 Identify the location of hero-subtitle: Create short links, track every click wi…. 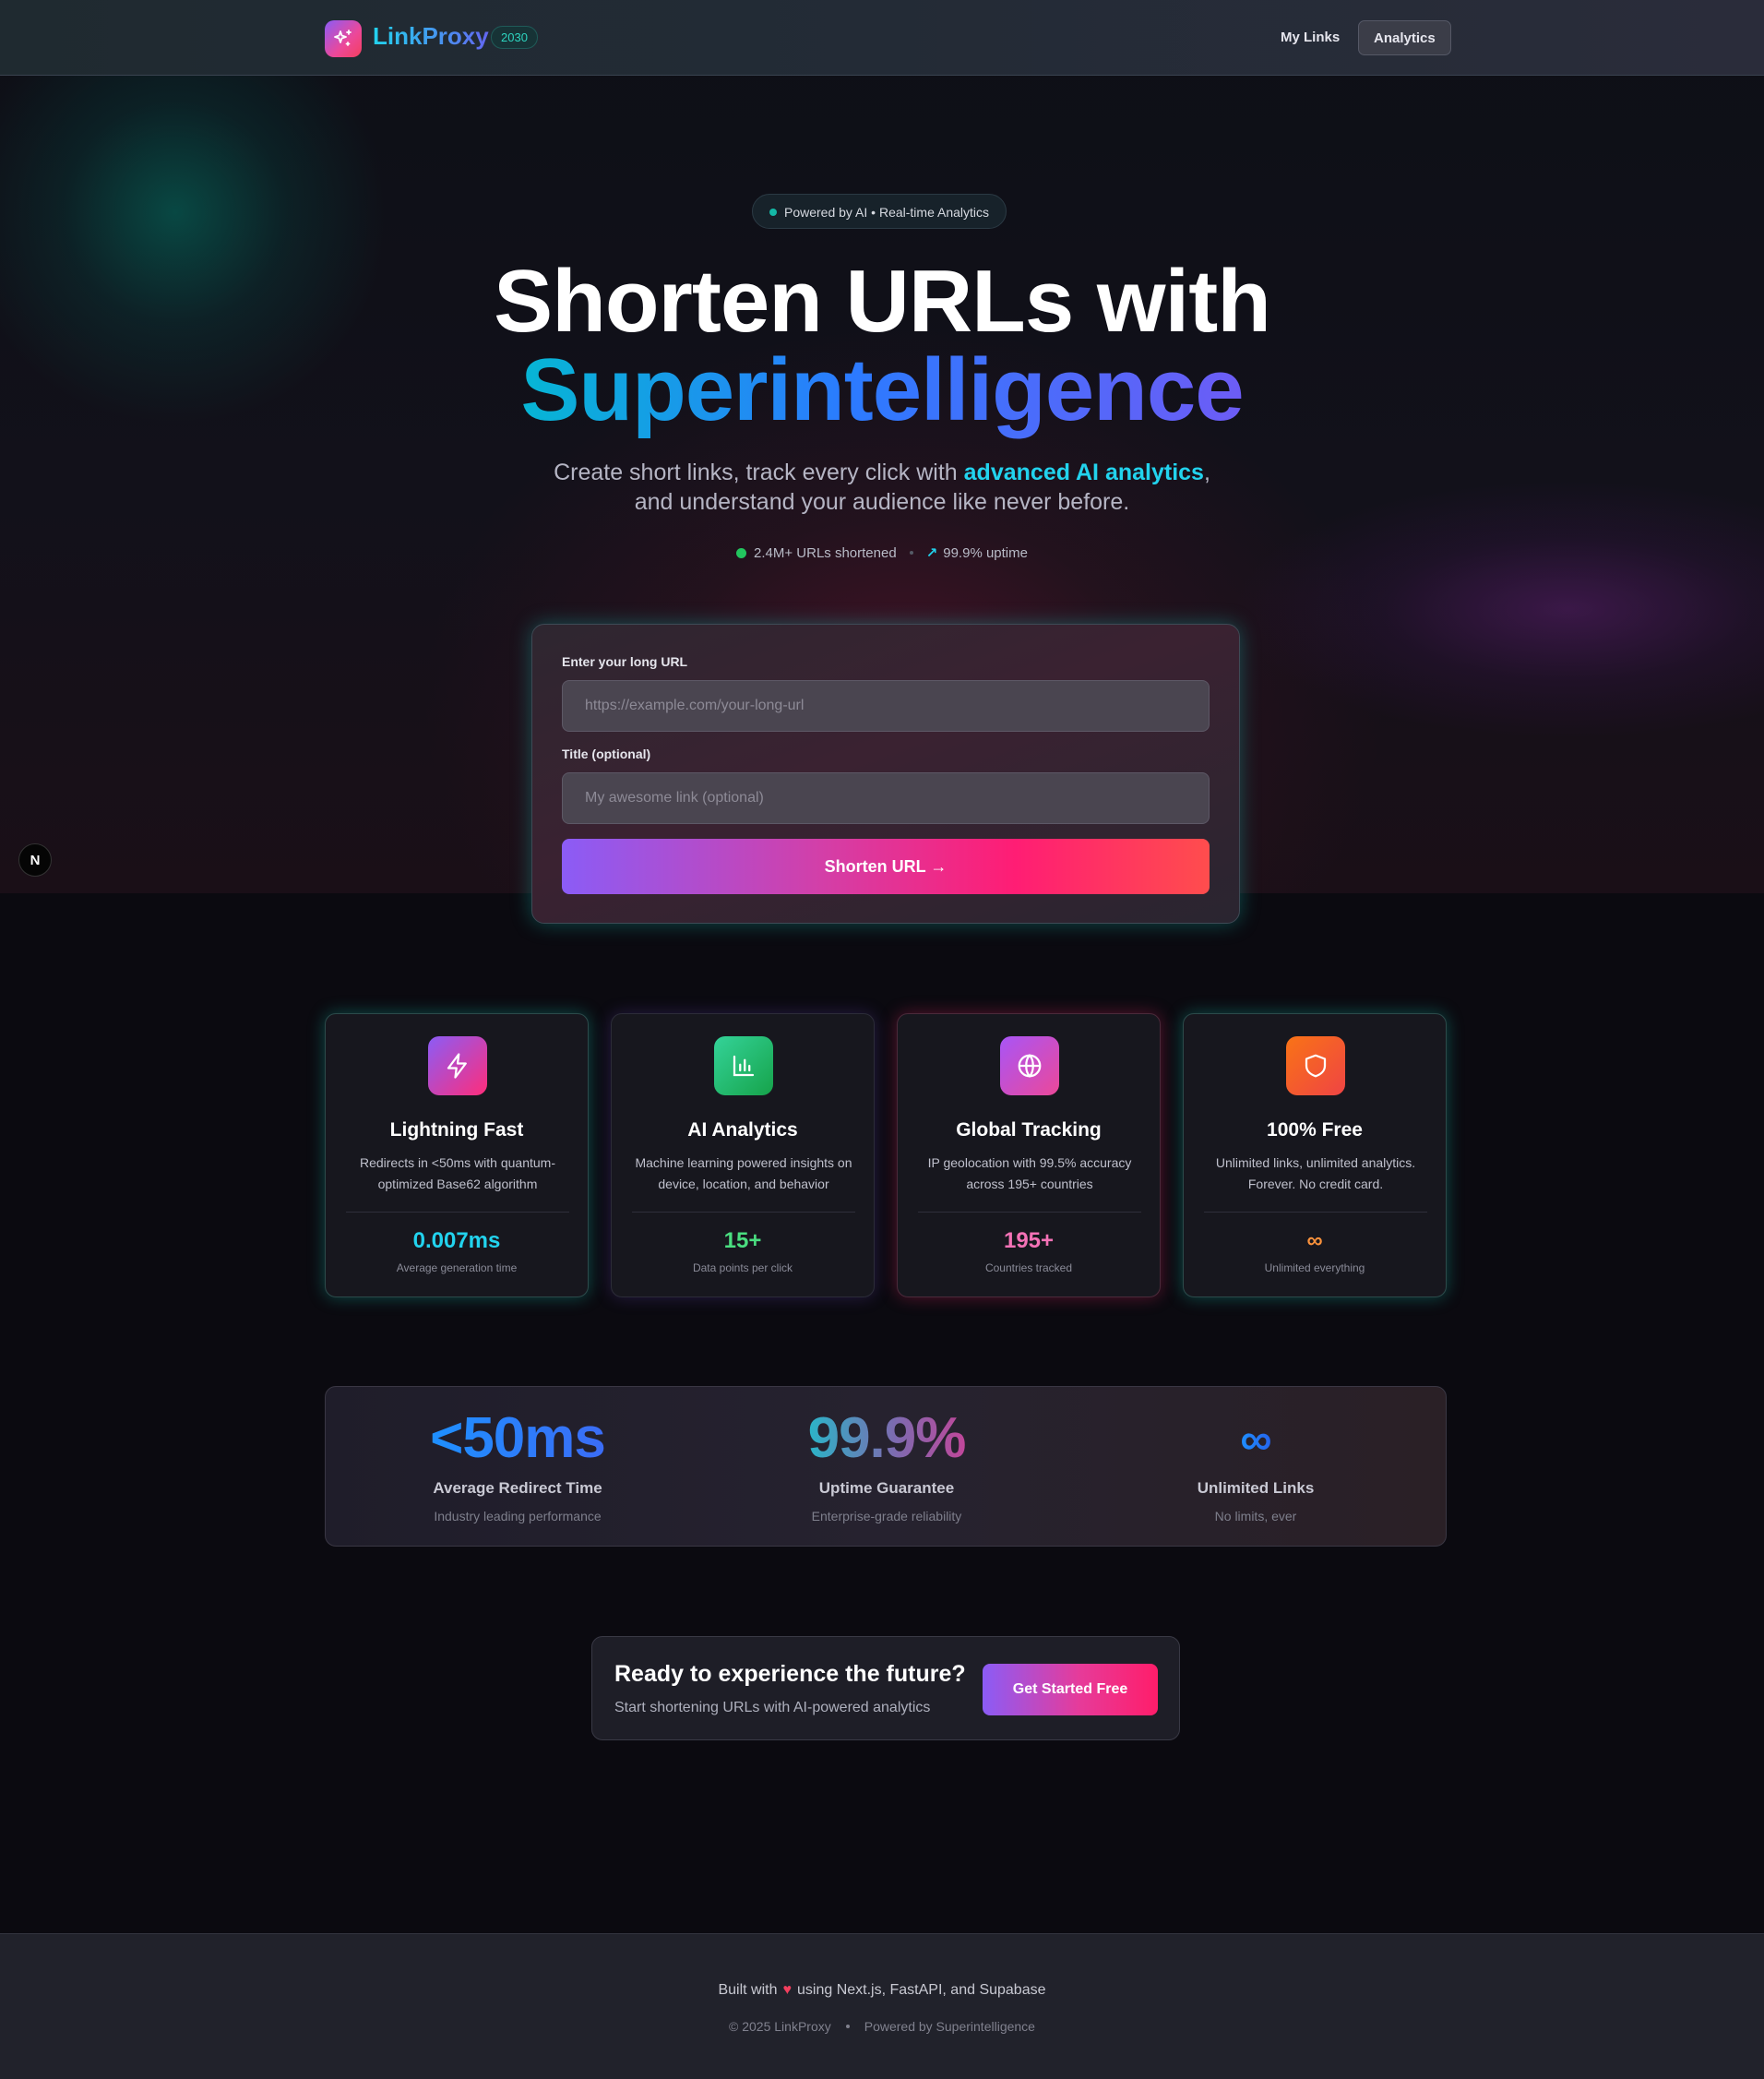
(882, 487).